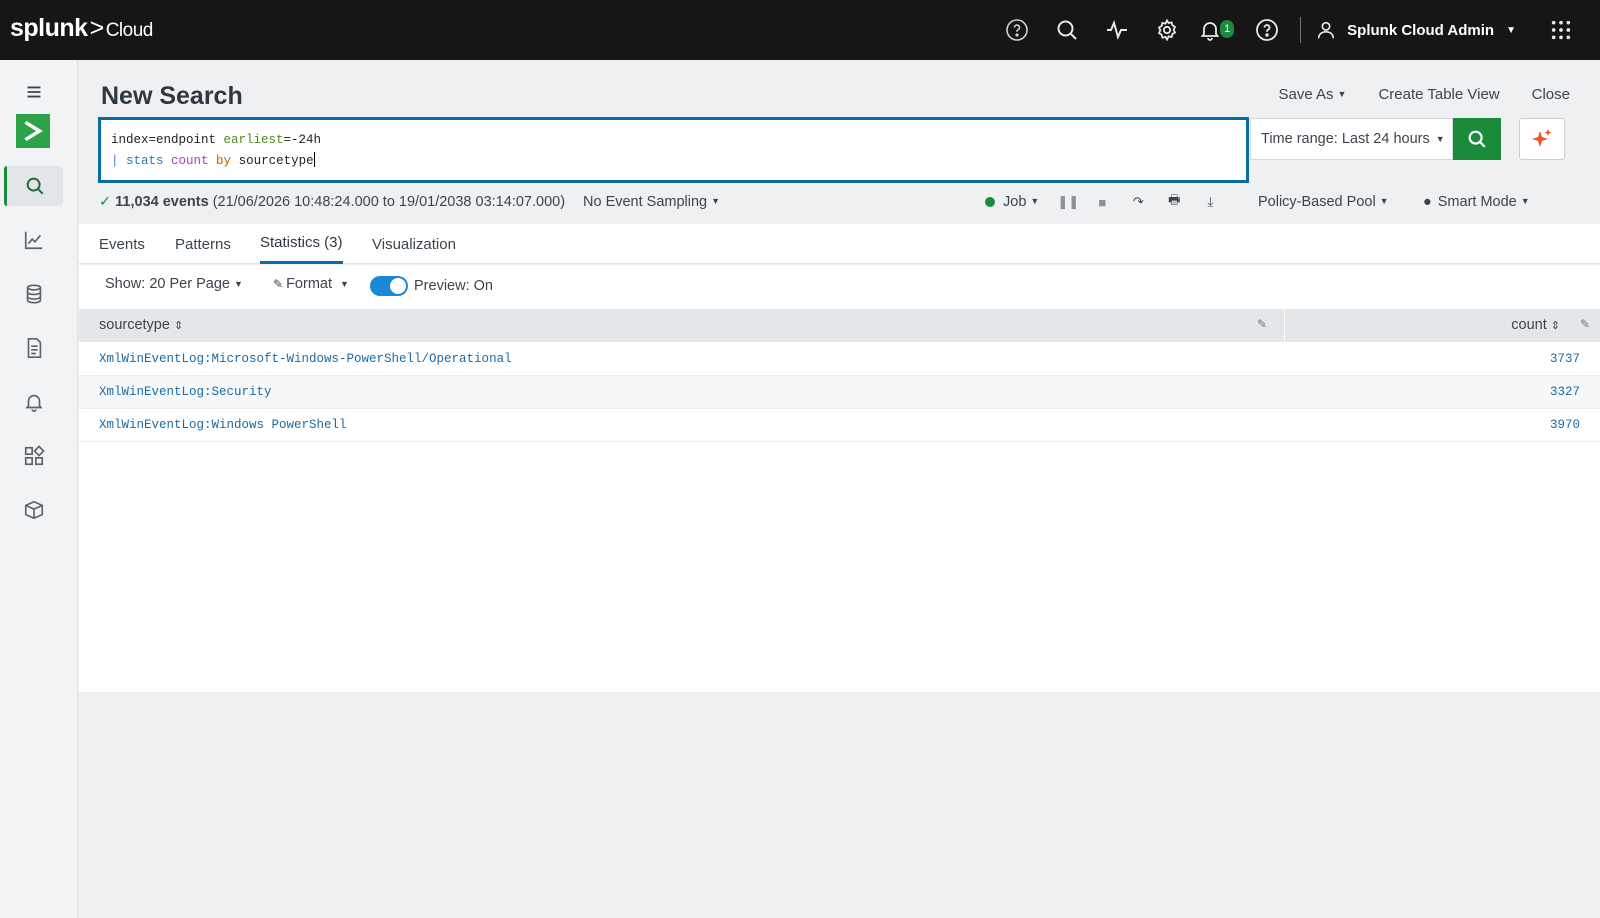 The height and width of the screenshot is (918, 1600). What do you see at coordinates (839, 286) in the screenshot?
I see `results-toolbar: Show: 20 Per Page ▼ ✎ Format ▼ Preview: On` at bounding box center [839, 286].